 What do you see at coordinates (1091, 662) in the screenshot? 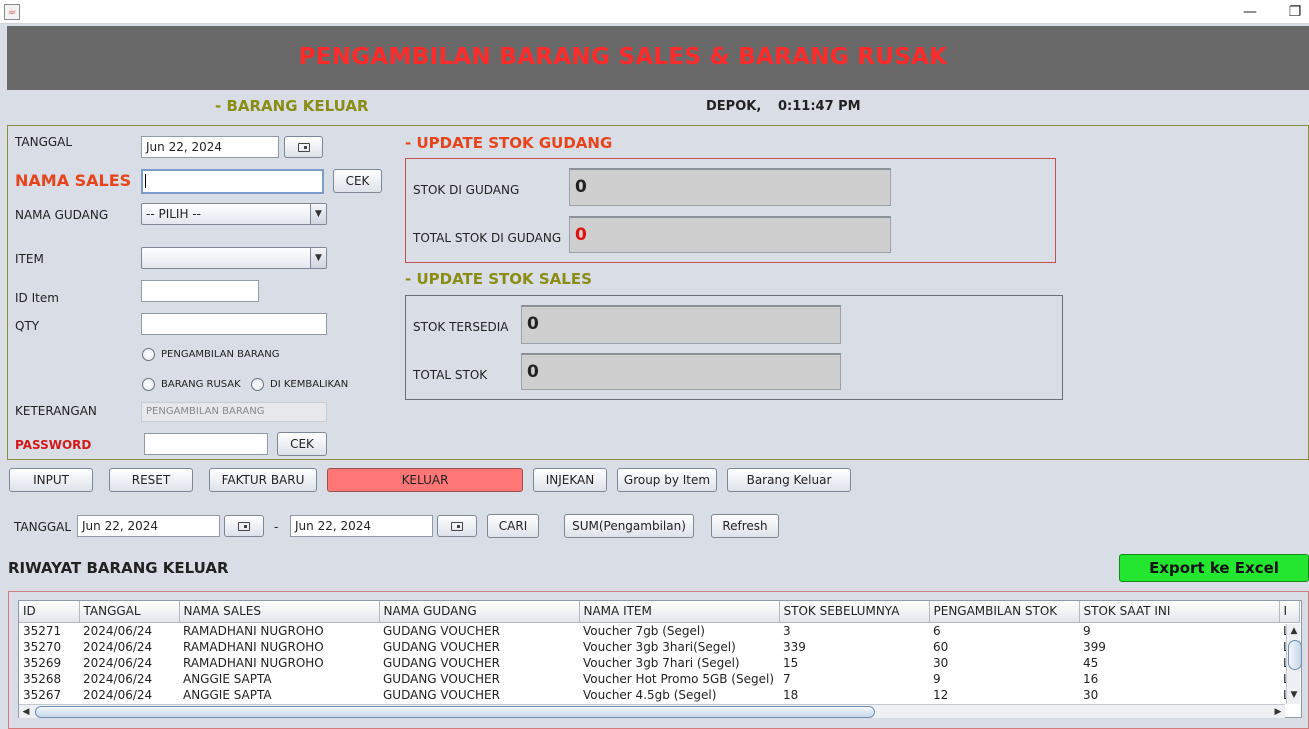
I see `table-cell: 45` at bounding box center [1091, 662].